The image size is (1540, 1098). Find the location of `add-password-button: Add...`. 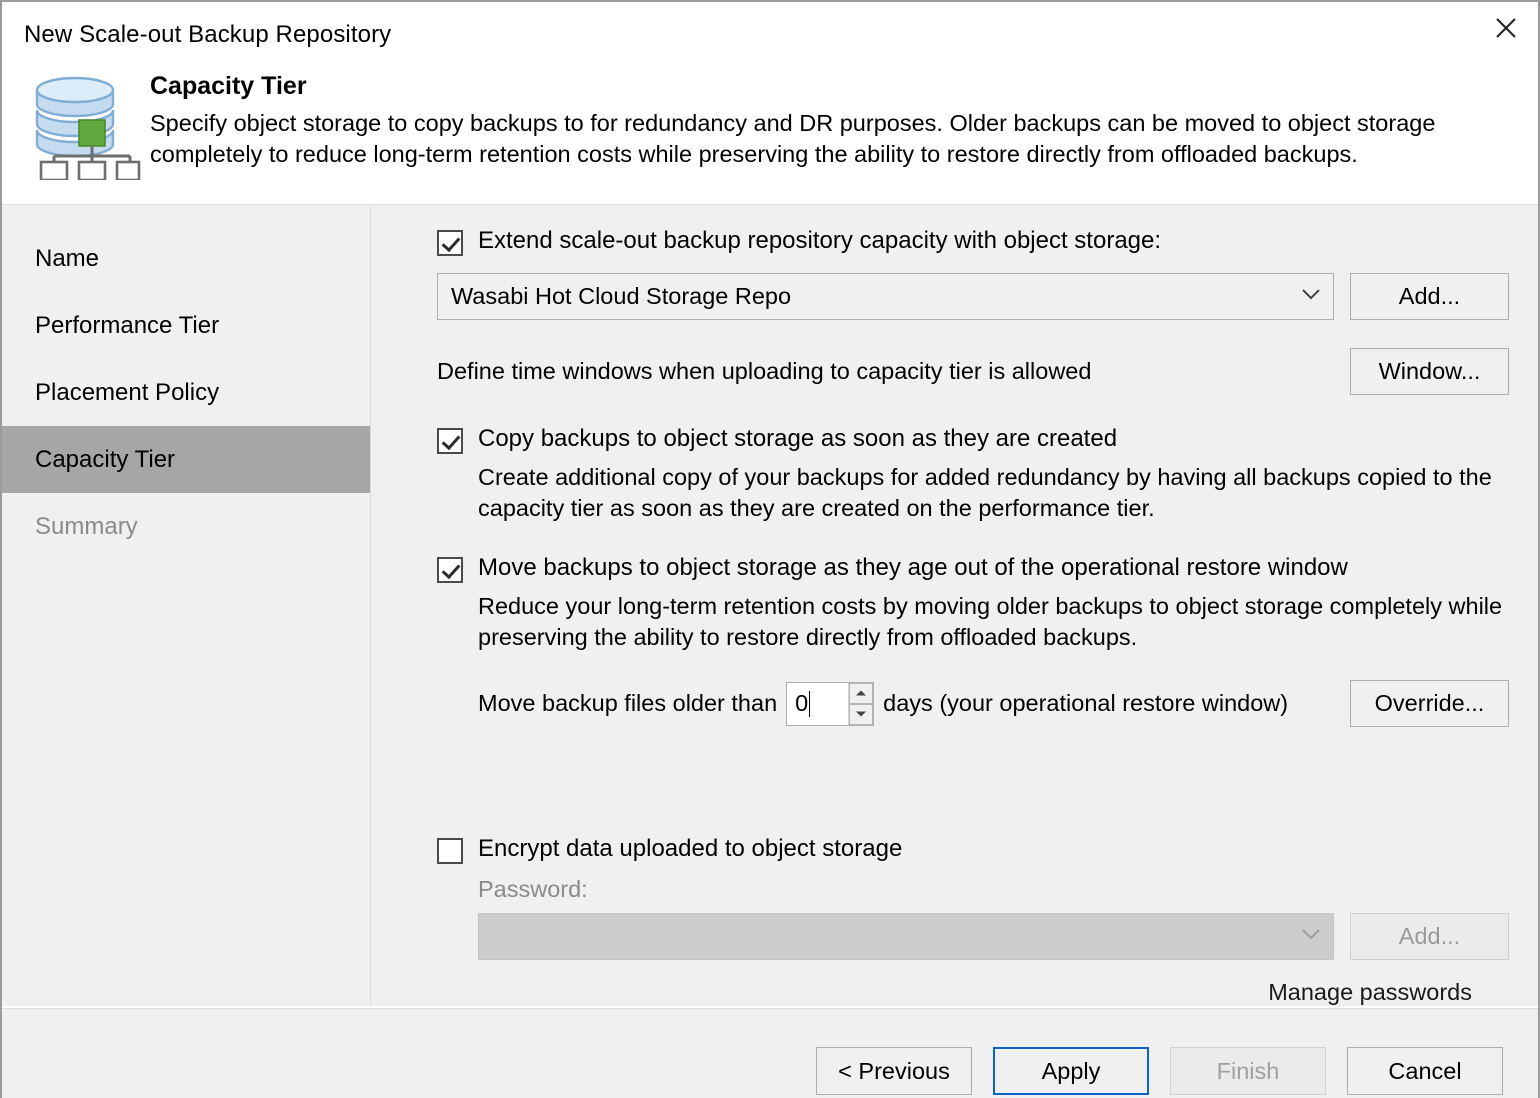

add-password-button: Add... is located at coordinates (1429, 937).